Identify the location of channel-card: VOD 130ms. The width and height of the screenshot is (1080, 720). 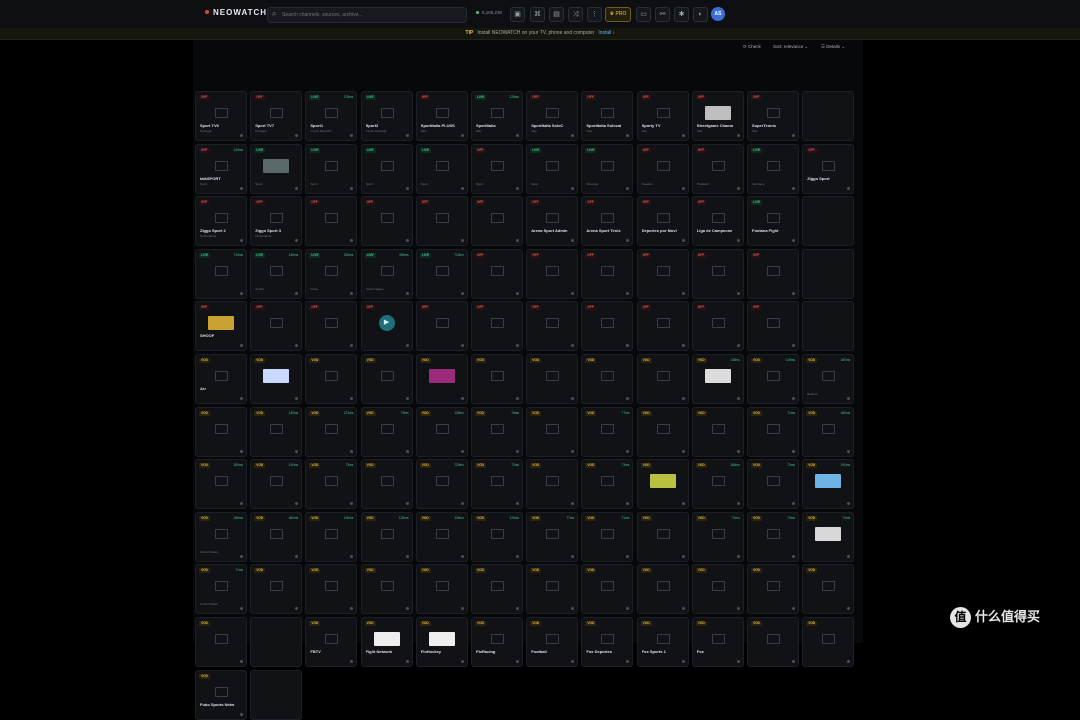
(276, 431).